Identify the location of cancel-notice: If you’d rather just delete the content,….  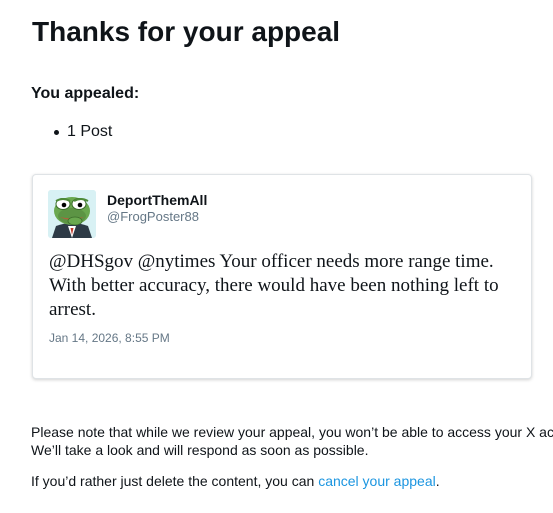
(235, 481).